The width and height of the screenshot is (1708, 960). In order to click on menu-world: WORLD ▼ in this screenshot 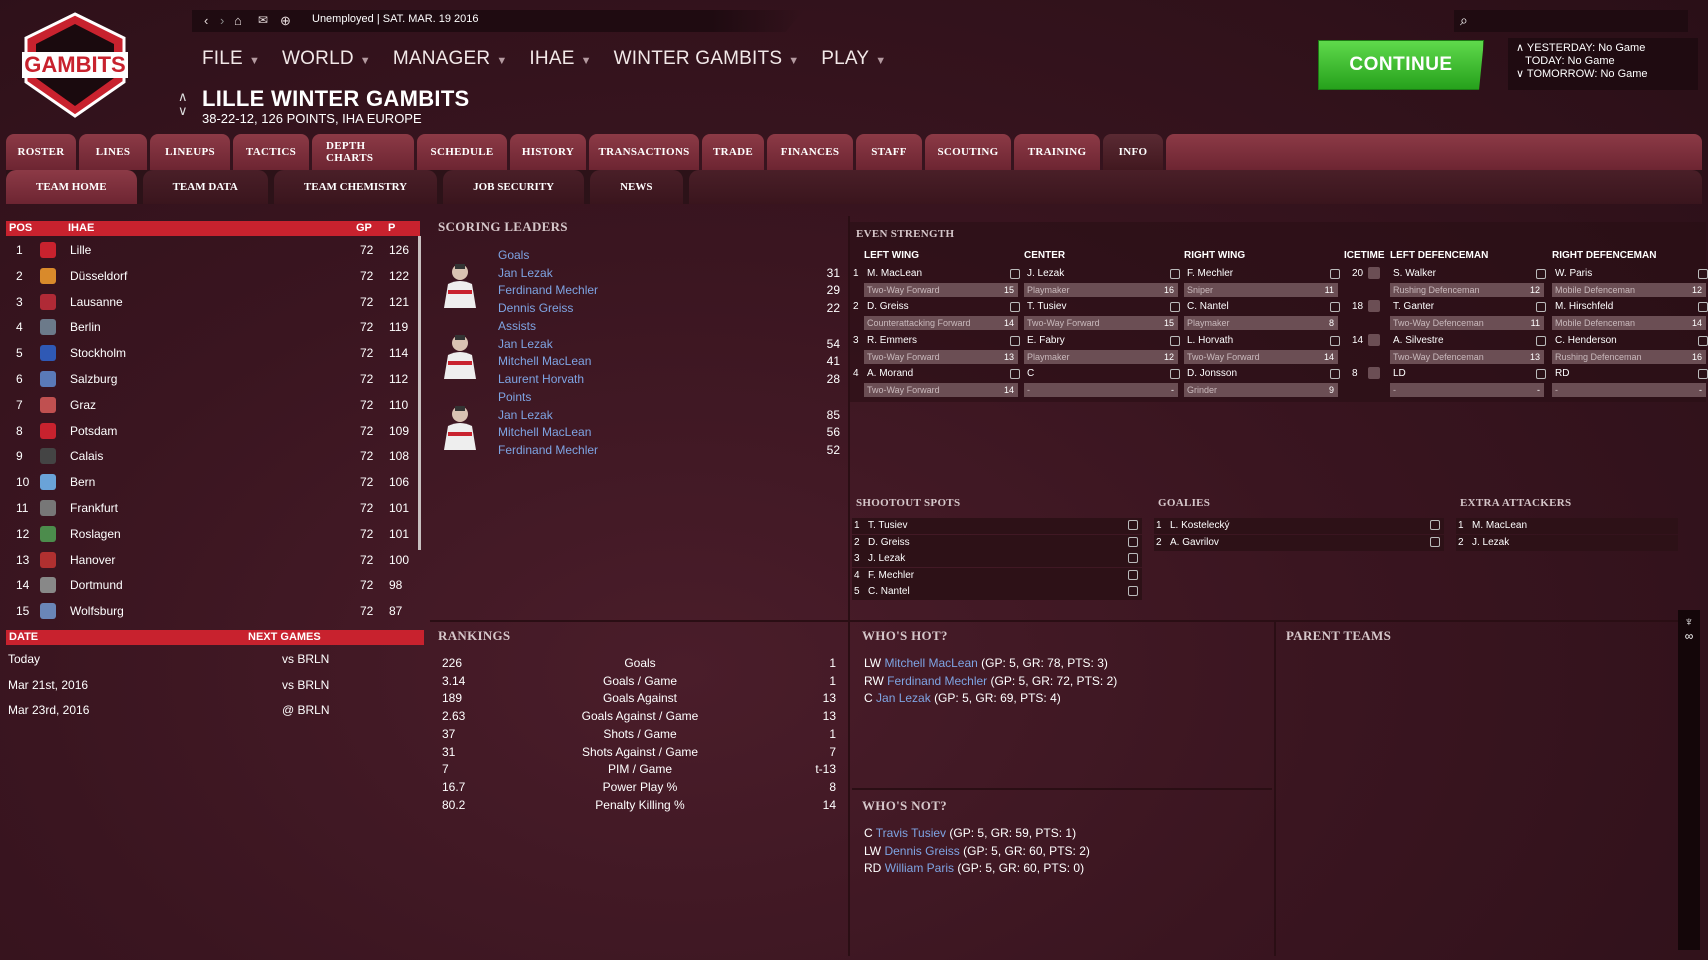, I will do `click(326, 59)`.